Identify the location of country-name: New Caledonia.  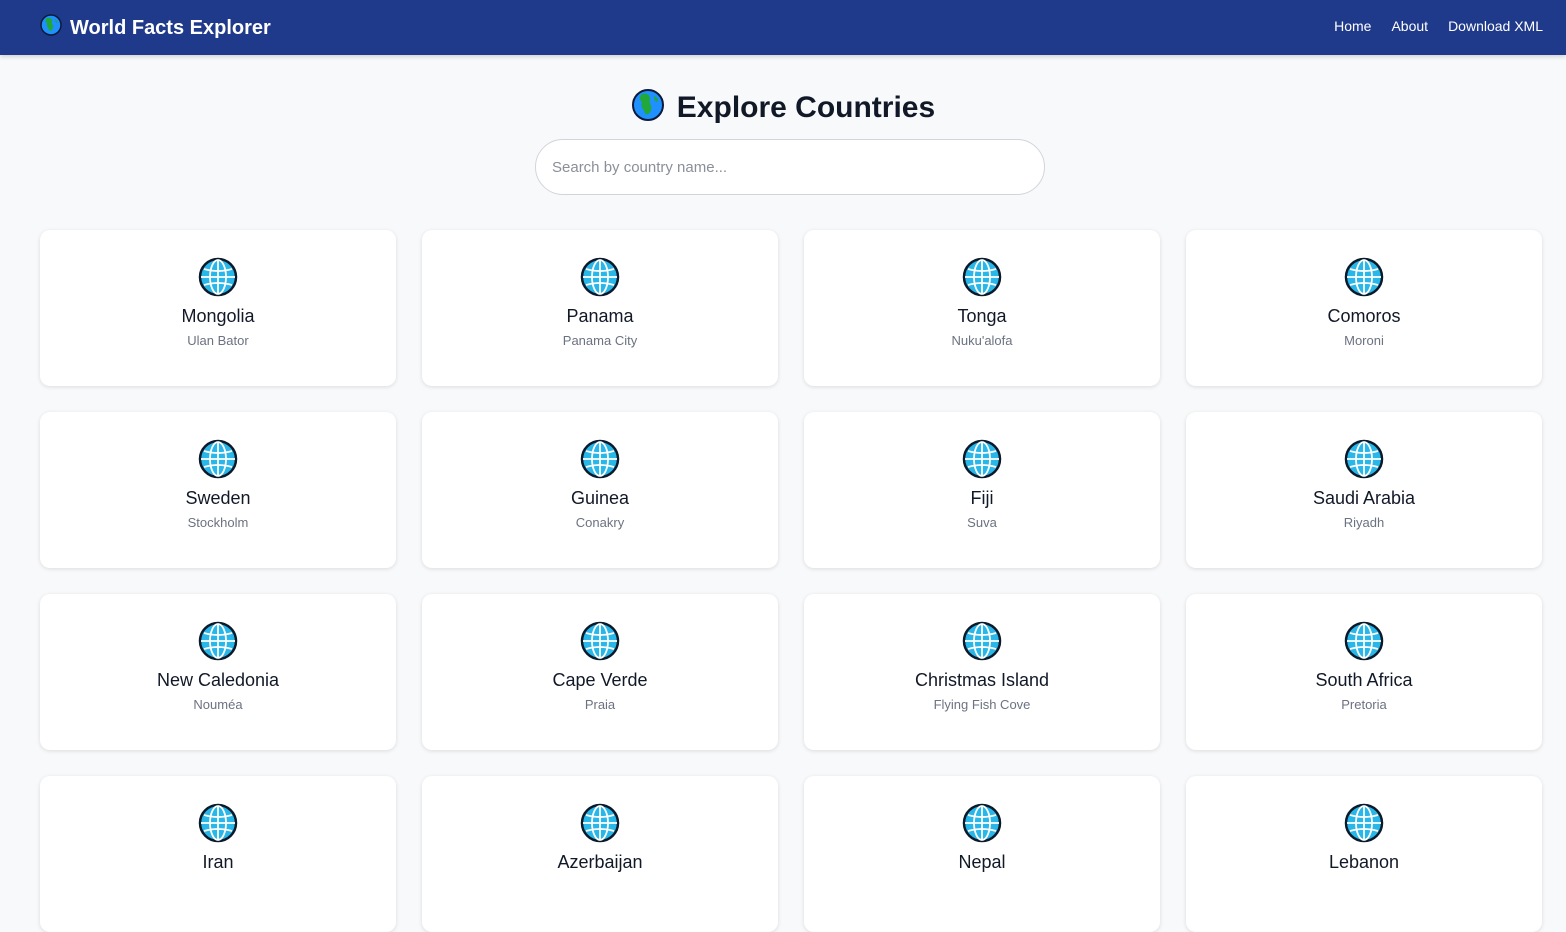
(218, 680).